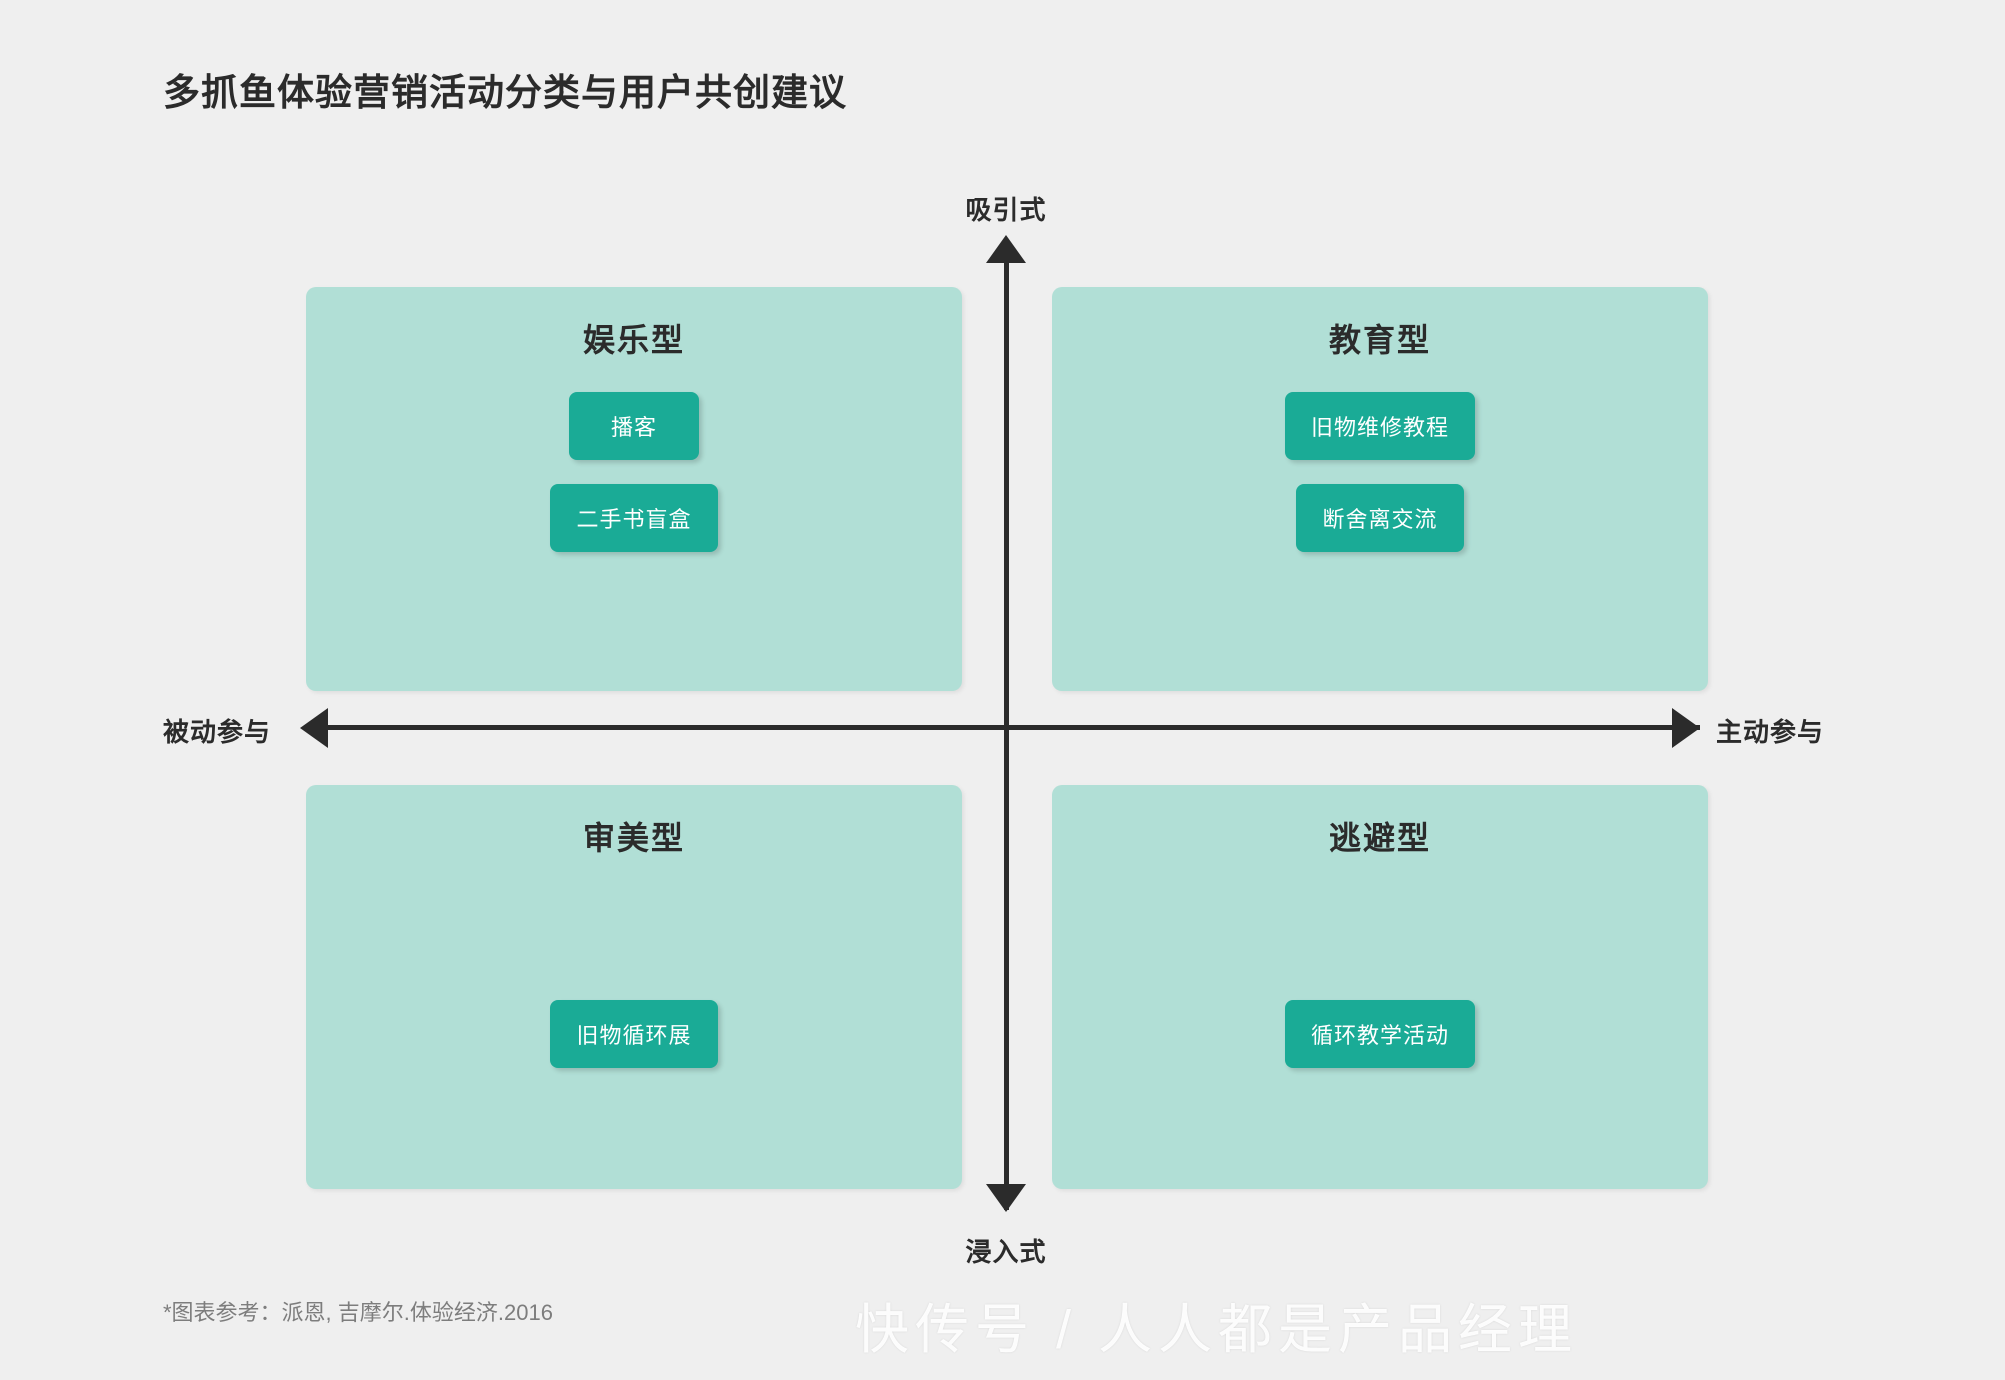 This screenshot has width=2005, height=1380. What do you see at coordinates (1217, 1330) in the screenshot?
I see `watermark: 快传号 / 人人都是产品经理` at bounding box center [1217, 1330].